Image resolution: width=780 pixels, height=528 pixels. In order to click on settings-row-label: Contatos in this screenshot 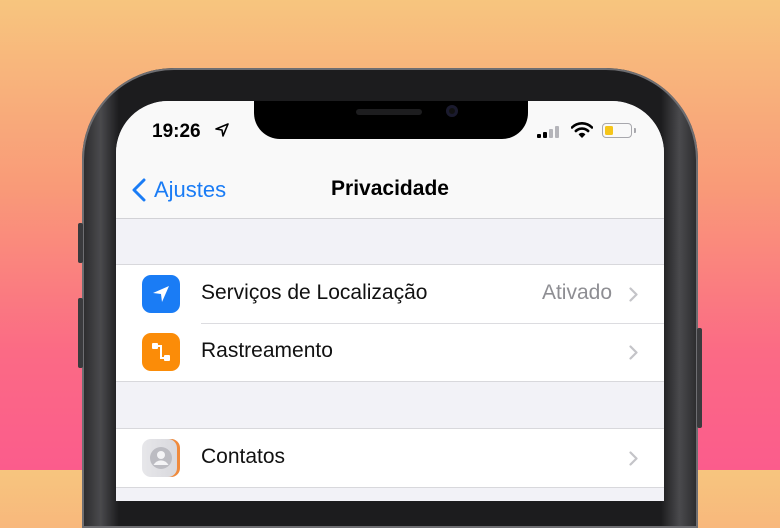, I will do `click(243, 456)`.